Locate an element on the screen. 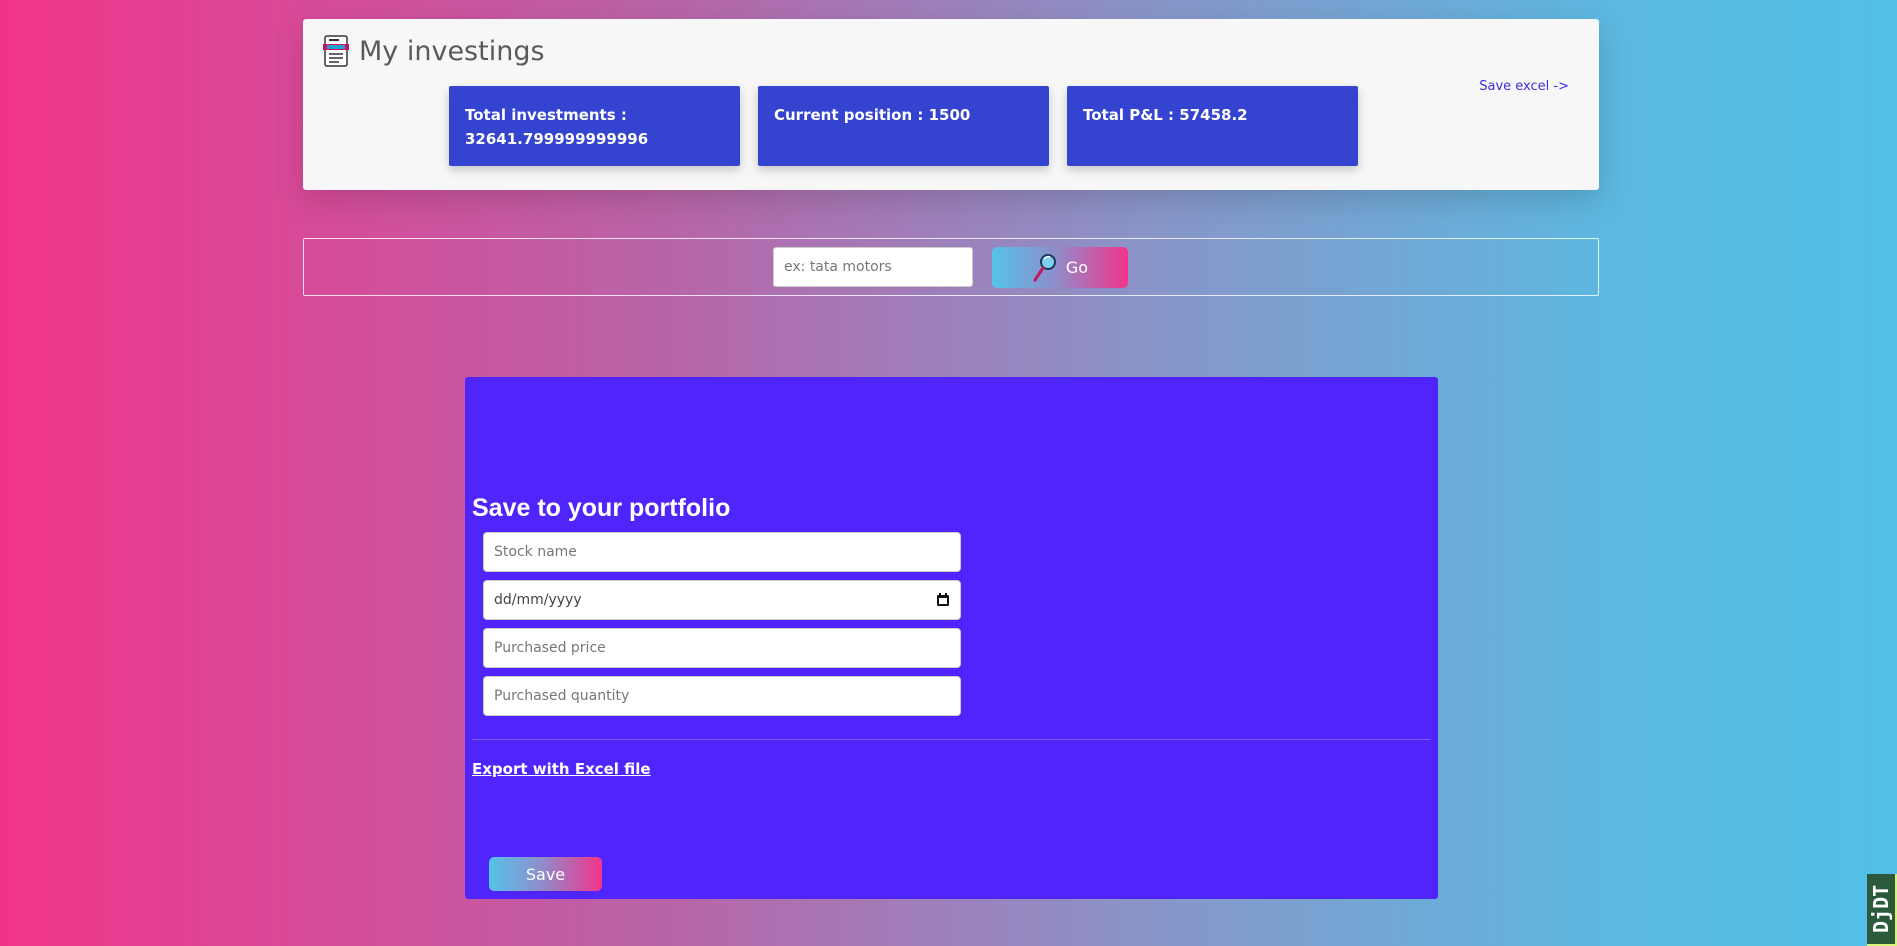  document-icon is located at coordinates (336, 51).